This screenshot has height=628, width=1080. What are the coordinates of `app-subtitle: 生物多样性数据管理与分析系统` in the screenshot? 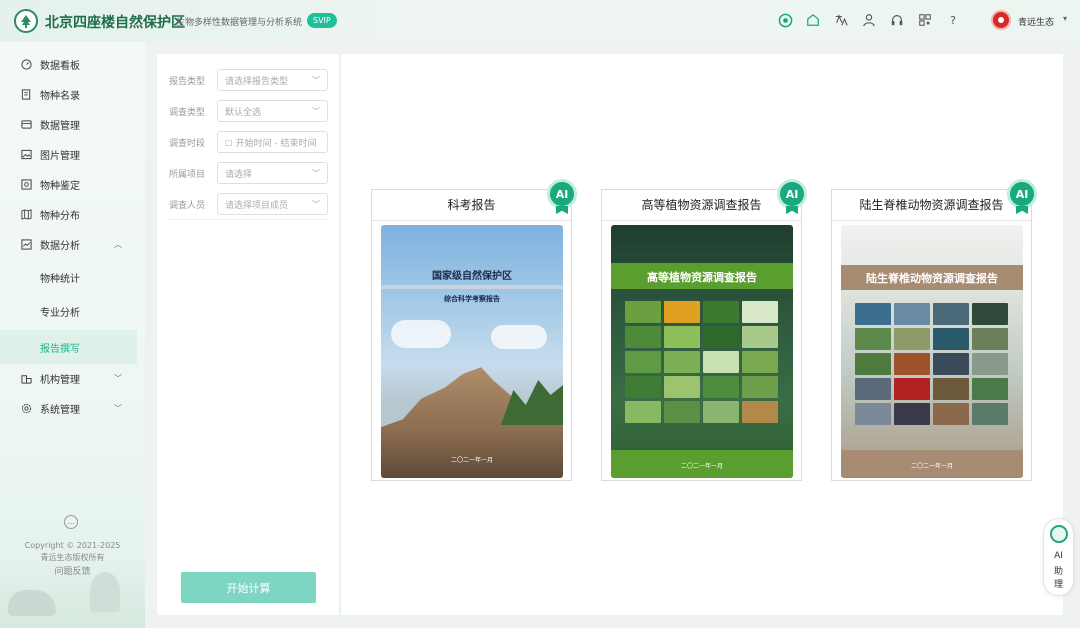 It's located at (239, 23).